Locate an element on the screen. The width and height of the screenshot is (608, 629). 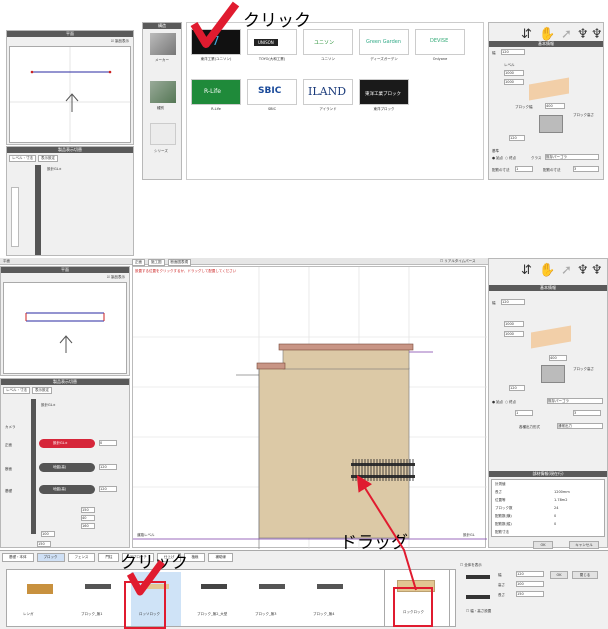
thumb-maker-5-logo: DEVISE is located at coordinates (439, 41).